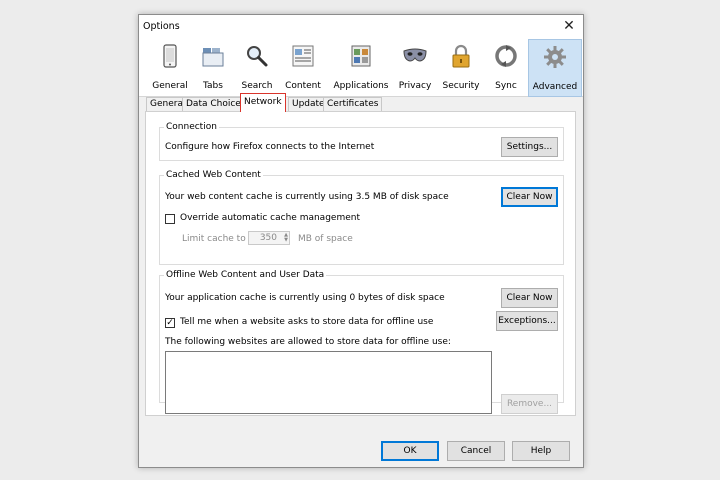 The width and height of the screenshot is (720, 480). I want to click on cache-size-value: 350, so click(268, 238).